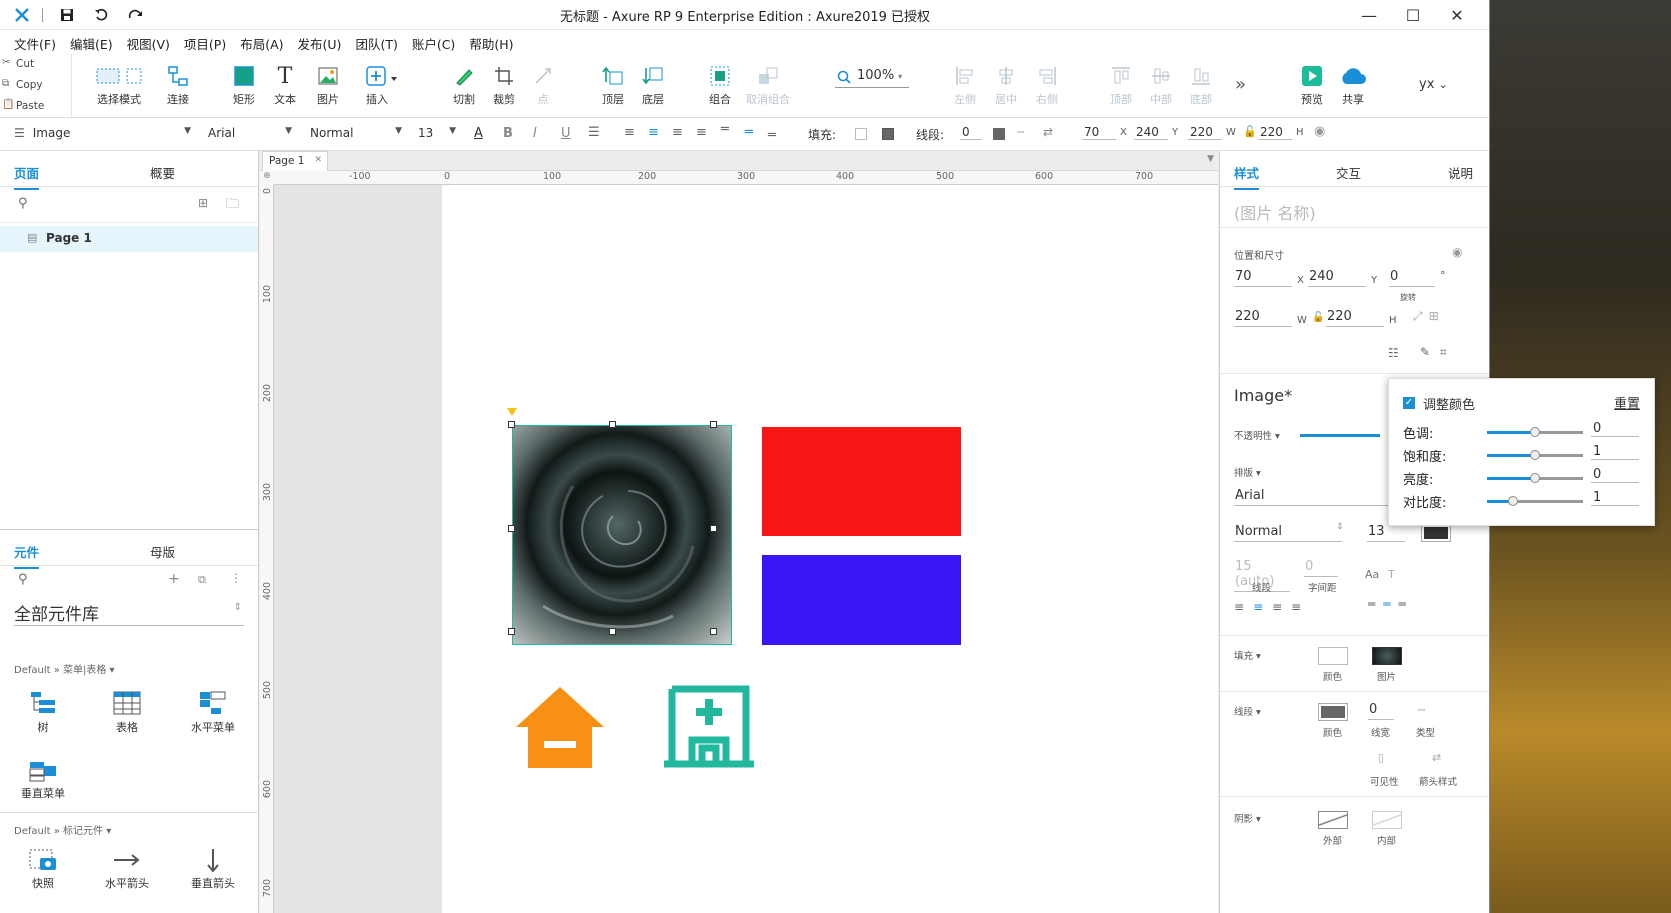  Describe the element at coordinates (1457, 15) in the screenshot. I see `close-button: ✕` at that location.